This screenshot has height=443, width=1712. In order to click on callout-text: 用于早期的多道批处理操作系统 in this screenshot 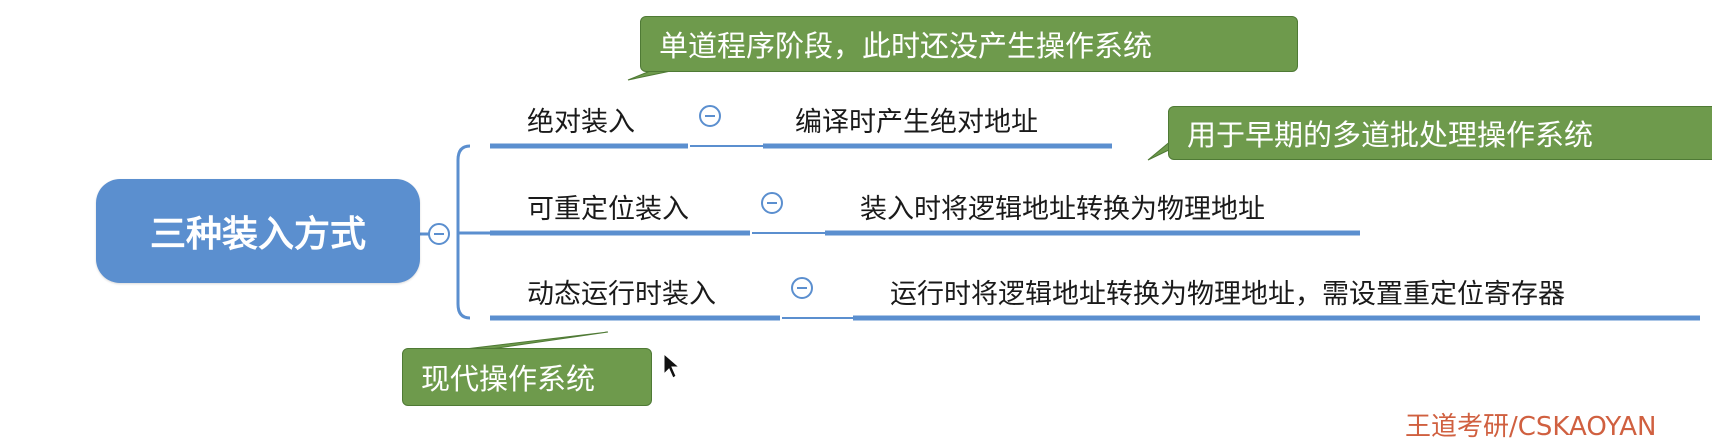, I will do `click(1390, 135)`.